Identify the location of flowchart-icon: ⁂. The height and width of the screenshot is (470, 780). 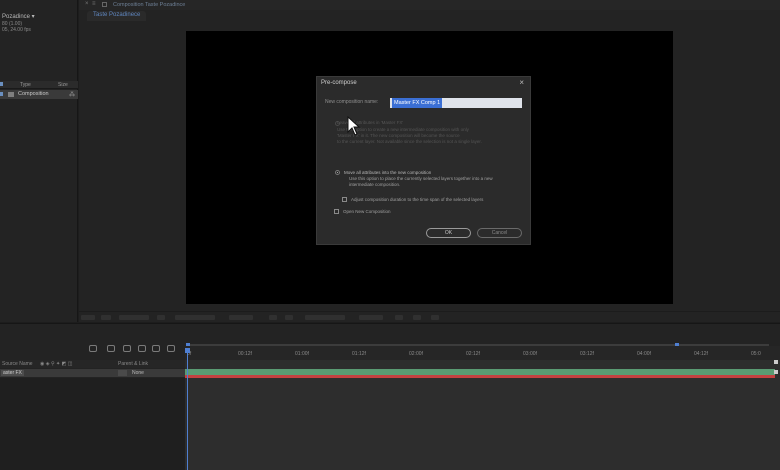
(72, 94).